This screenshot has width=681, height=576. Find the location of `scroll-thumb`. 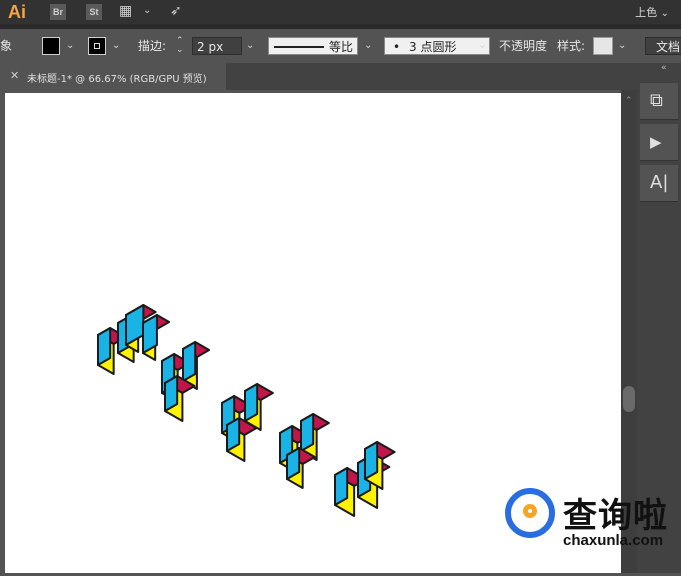

scroll-thumb is located at coordinates (629, 399).